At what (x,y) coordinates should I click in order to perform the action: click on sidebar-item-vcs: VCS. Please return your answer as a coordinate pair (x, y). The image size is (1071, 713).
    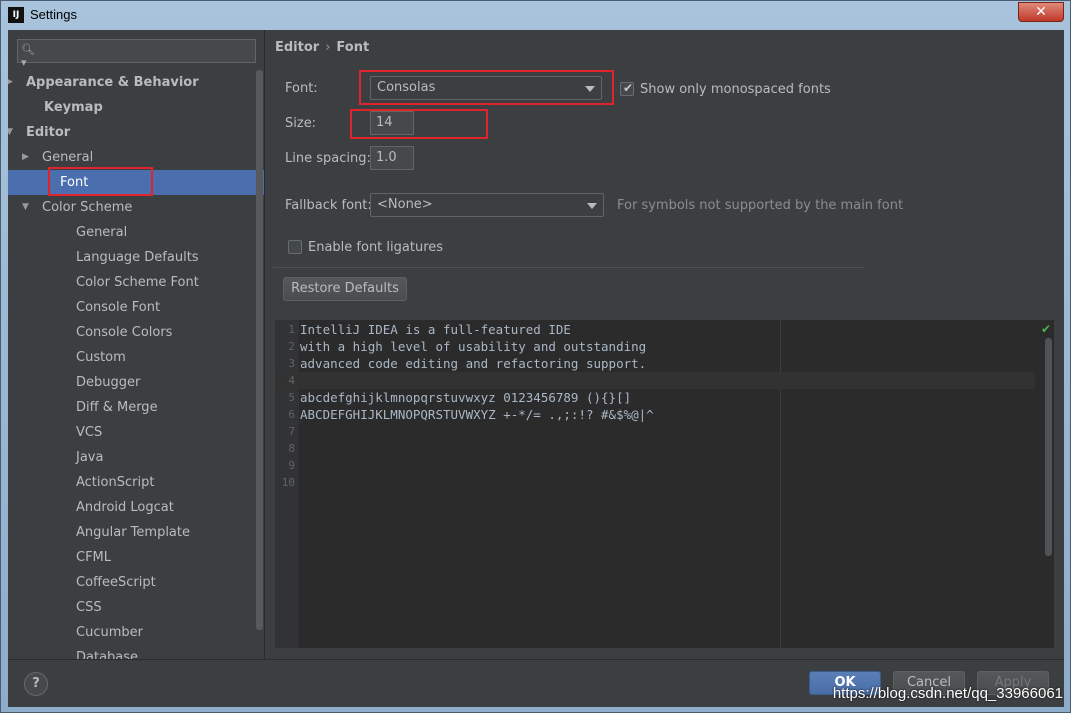
    Looking at the image, I should click on (136, 432).